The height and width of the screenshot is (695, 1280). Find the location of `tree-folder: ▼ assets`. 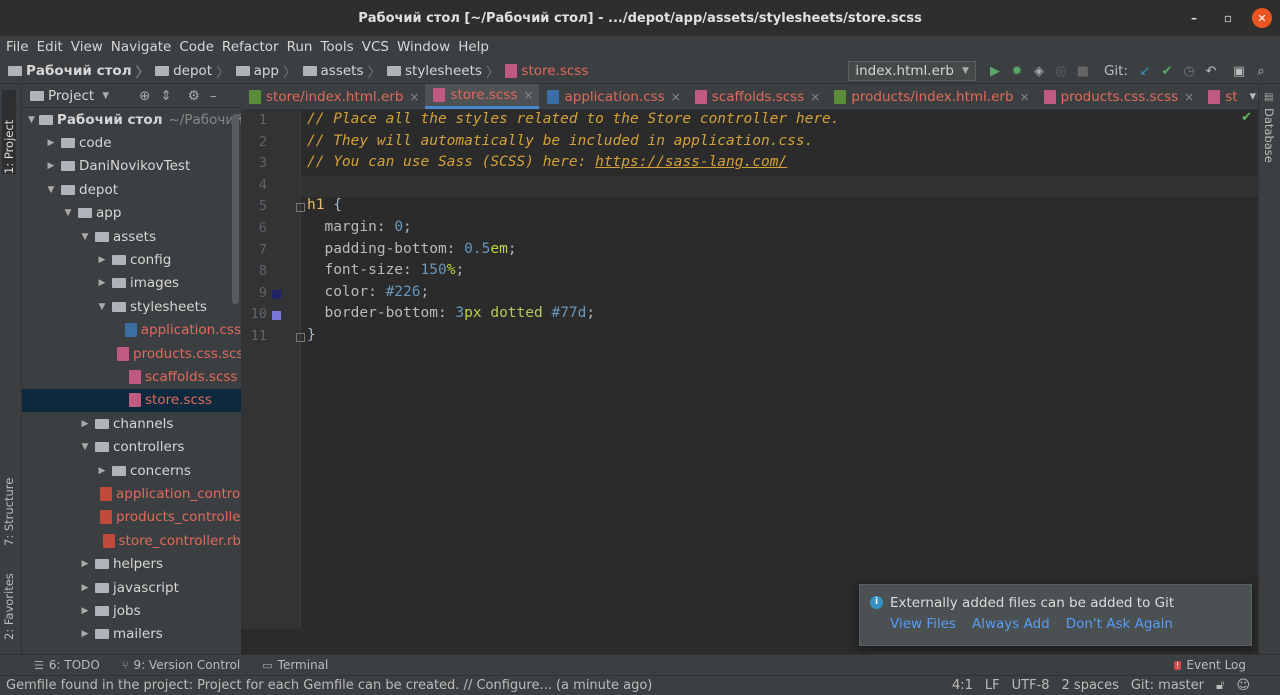

tree-folder: ▼ assets is located at coordinates (131, 236).